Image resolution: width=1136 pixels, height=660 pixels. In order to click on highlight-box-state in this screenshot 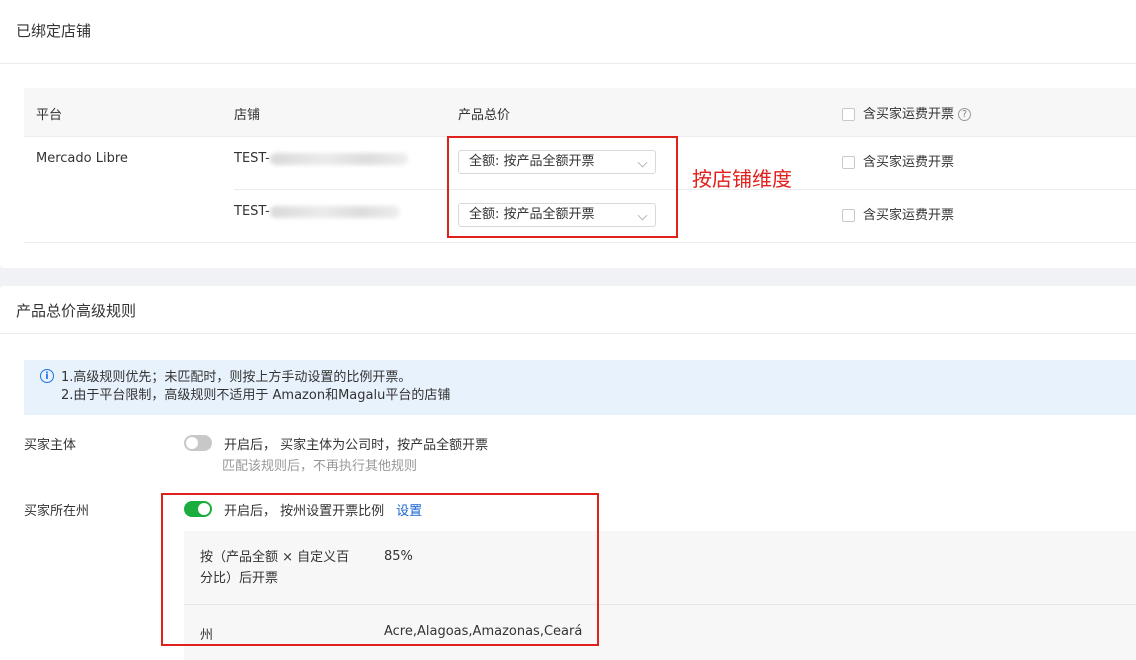, I will do `click(380, 569)`.